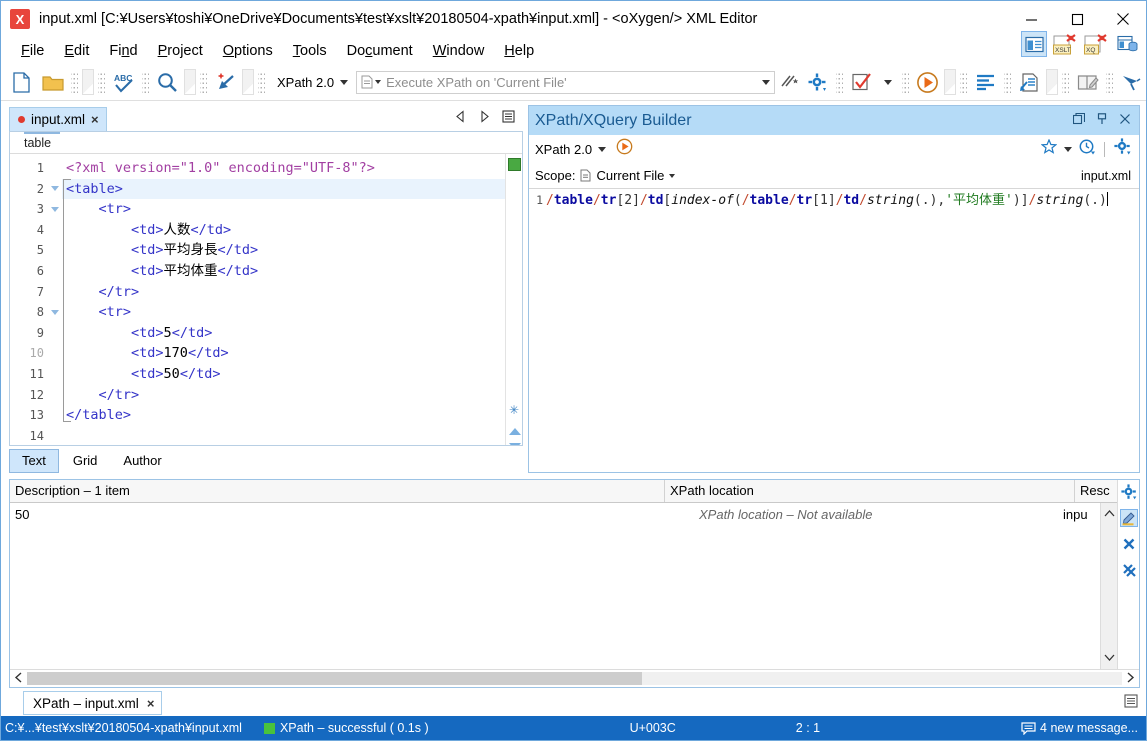  What do you see at coordinates (283, 168) in the screenshot?
I see `code-line: <?xml version="1.0" encoding="UTF-8"?>` at bounding box center [283, 168].